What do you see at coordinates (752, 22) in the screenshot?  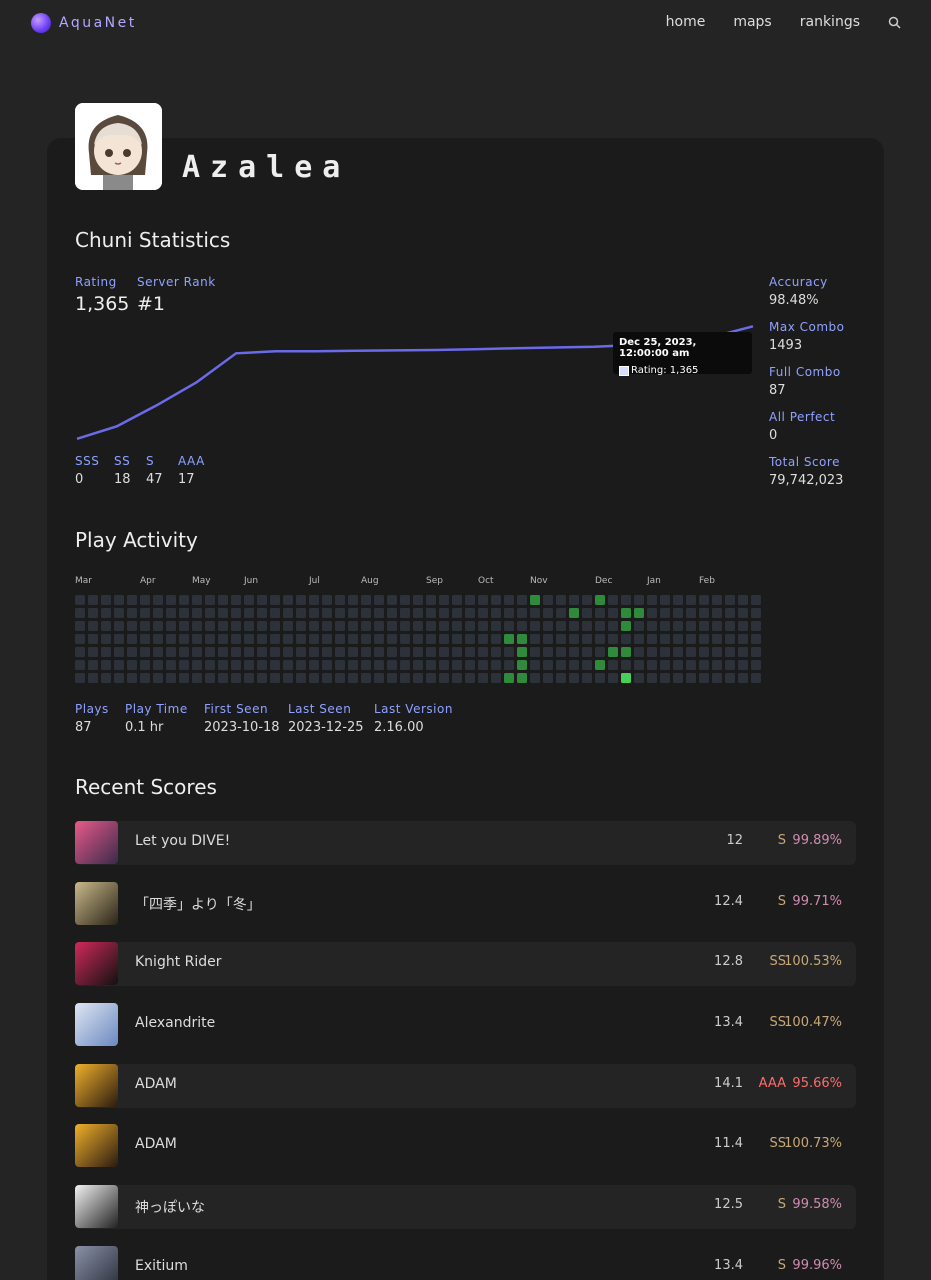 I see `nav-link-maps: maps` at bounding box center [752, 22].